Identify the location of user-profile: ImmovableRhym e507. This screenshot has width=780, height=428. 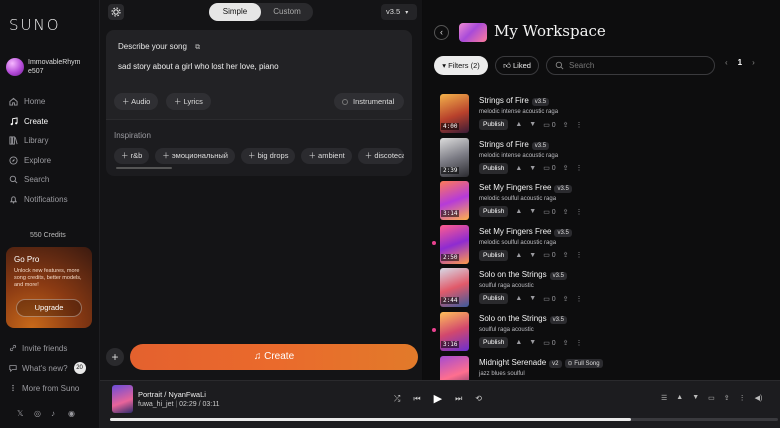
(48, 67).